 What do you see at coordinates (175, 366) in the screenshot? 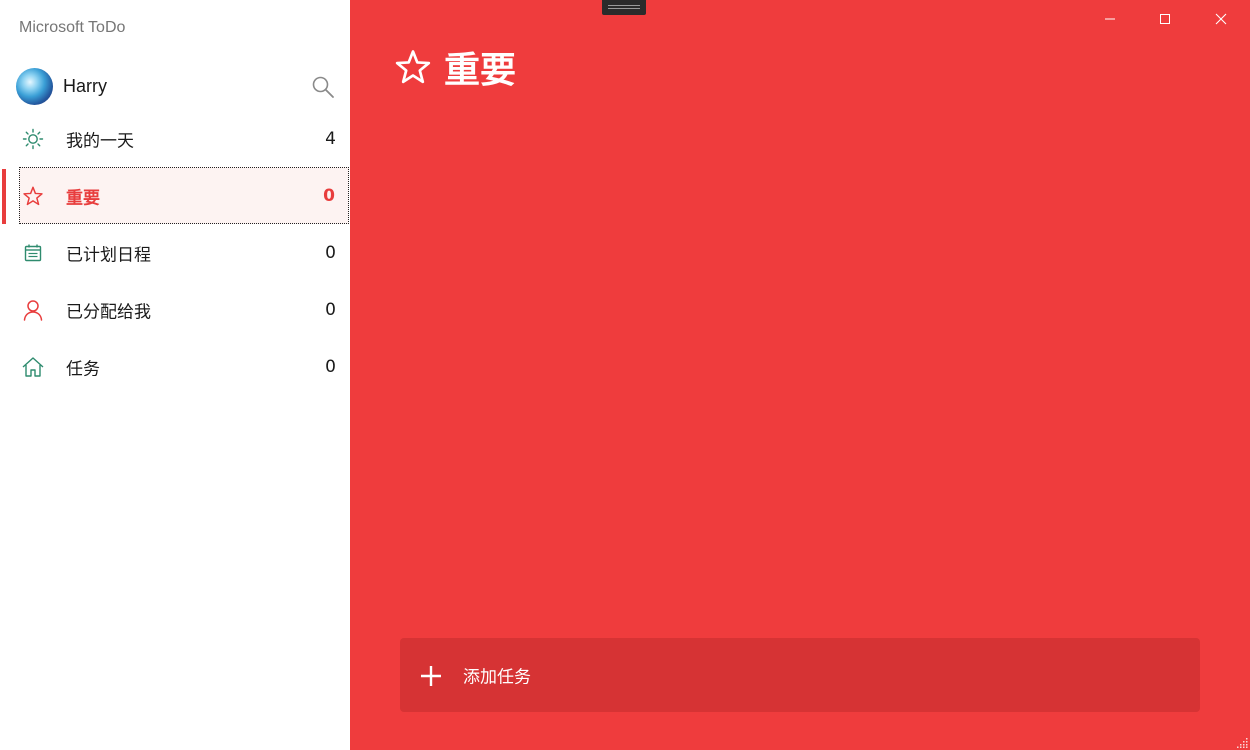
I see `sidebar-item-tasks: 任务 0` at bounding box center [175, 366].